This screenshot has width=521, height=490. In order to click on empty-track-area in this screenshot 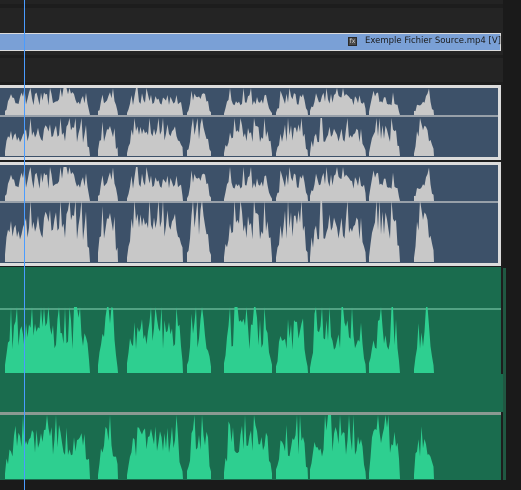, I will do `click(251, 70)`.